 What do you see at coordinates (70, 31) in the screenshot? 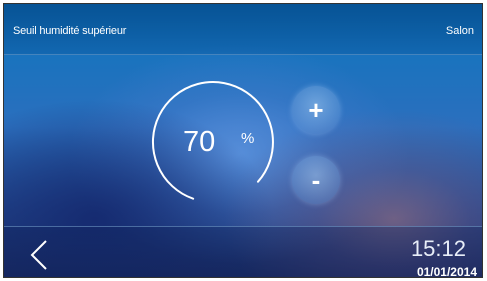
I see `page-title: Seuil humidité supérieur` at bounding box center [70, 31].